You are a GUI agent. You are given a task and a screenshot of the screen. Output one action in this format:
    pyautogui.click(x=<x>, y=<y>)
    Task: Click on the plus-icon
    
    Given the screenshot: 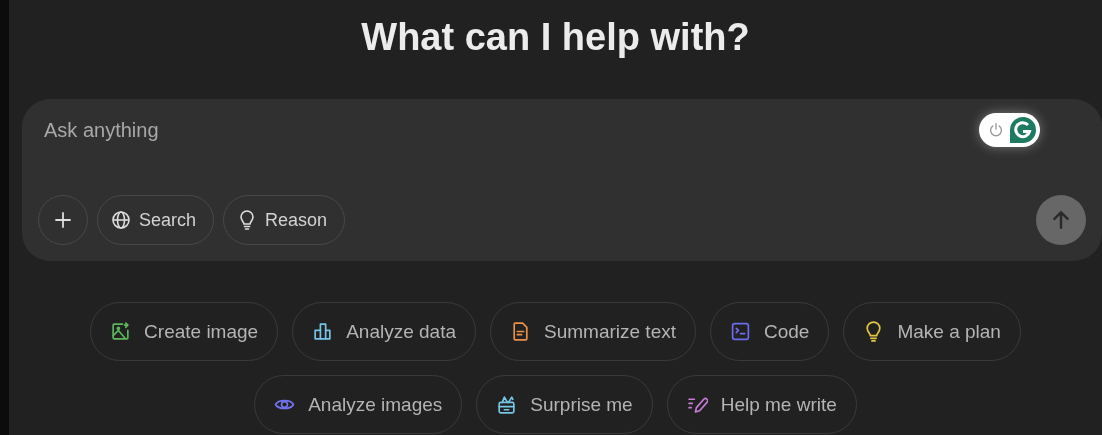 What is the action you would take?
    pyautogui.click(x=63, y=220)
    